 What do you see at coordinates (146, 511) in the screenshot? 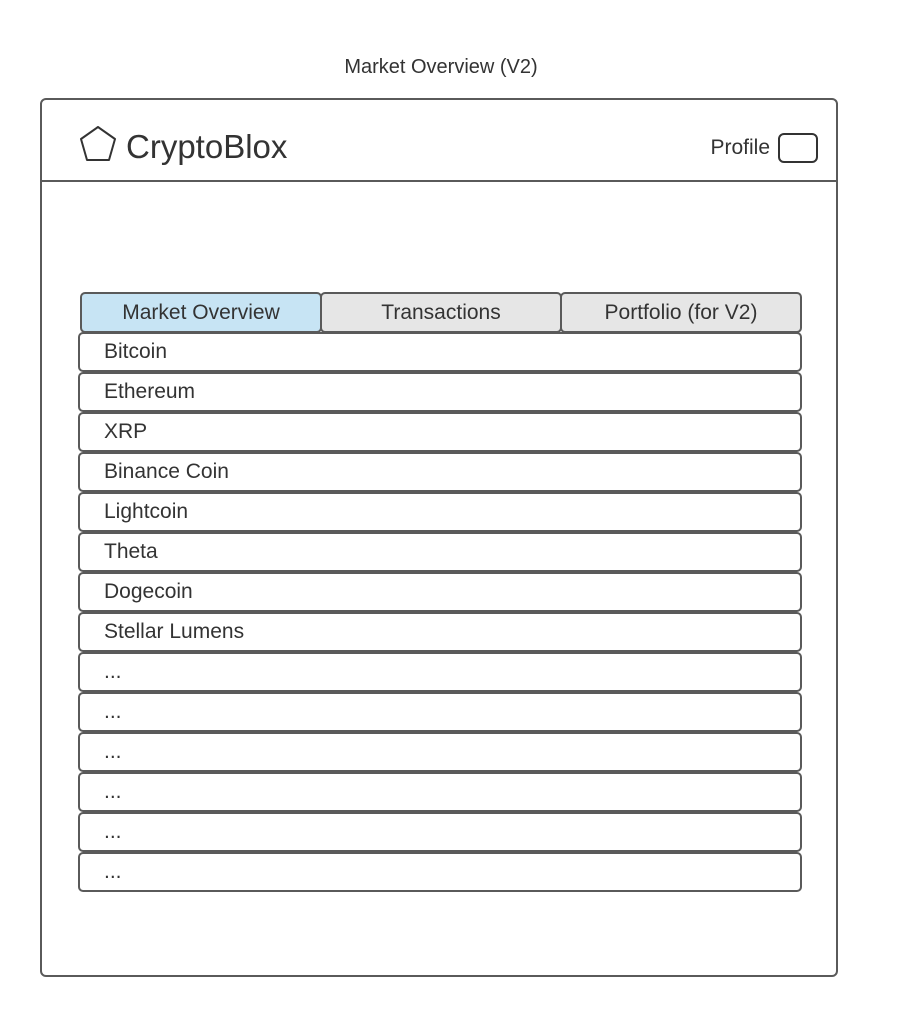
I see `coin-name: Lightcoin` at bounding box center [146, 511].